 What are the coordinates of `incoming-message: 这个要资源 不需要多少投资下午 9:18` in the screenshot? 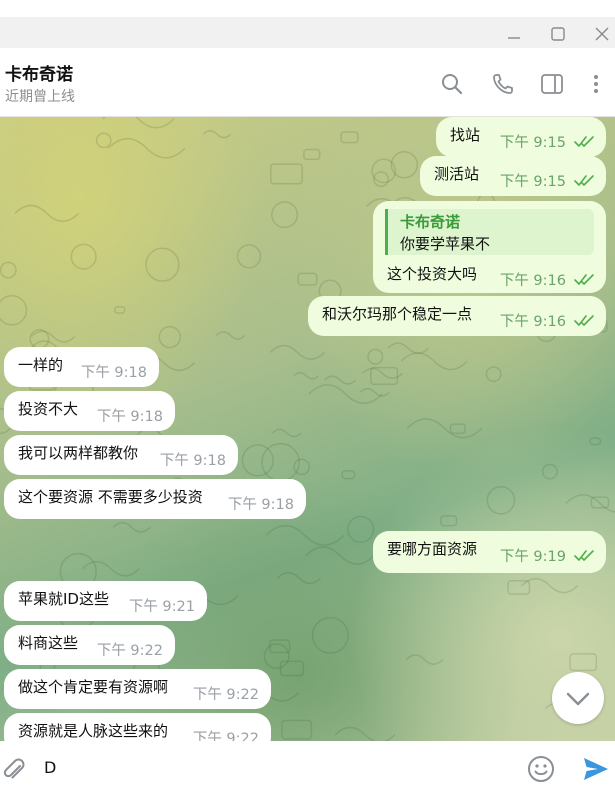 It's located at (155, 499).